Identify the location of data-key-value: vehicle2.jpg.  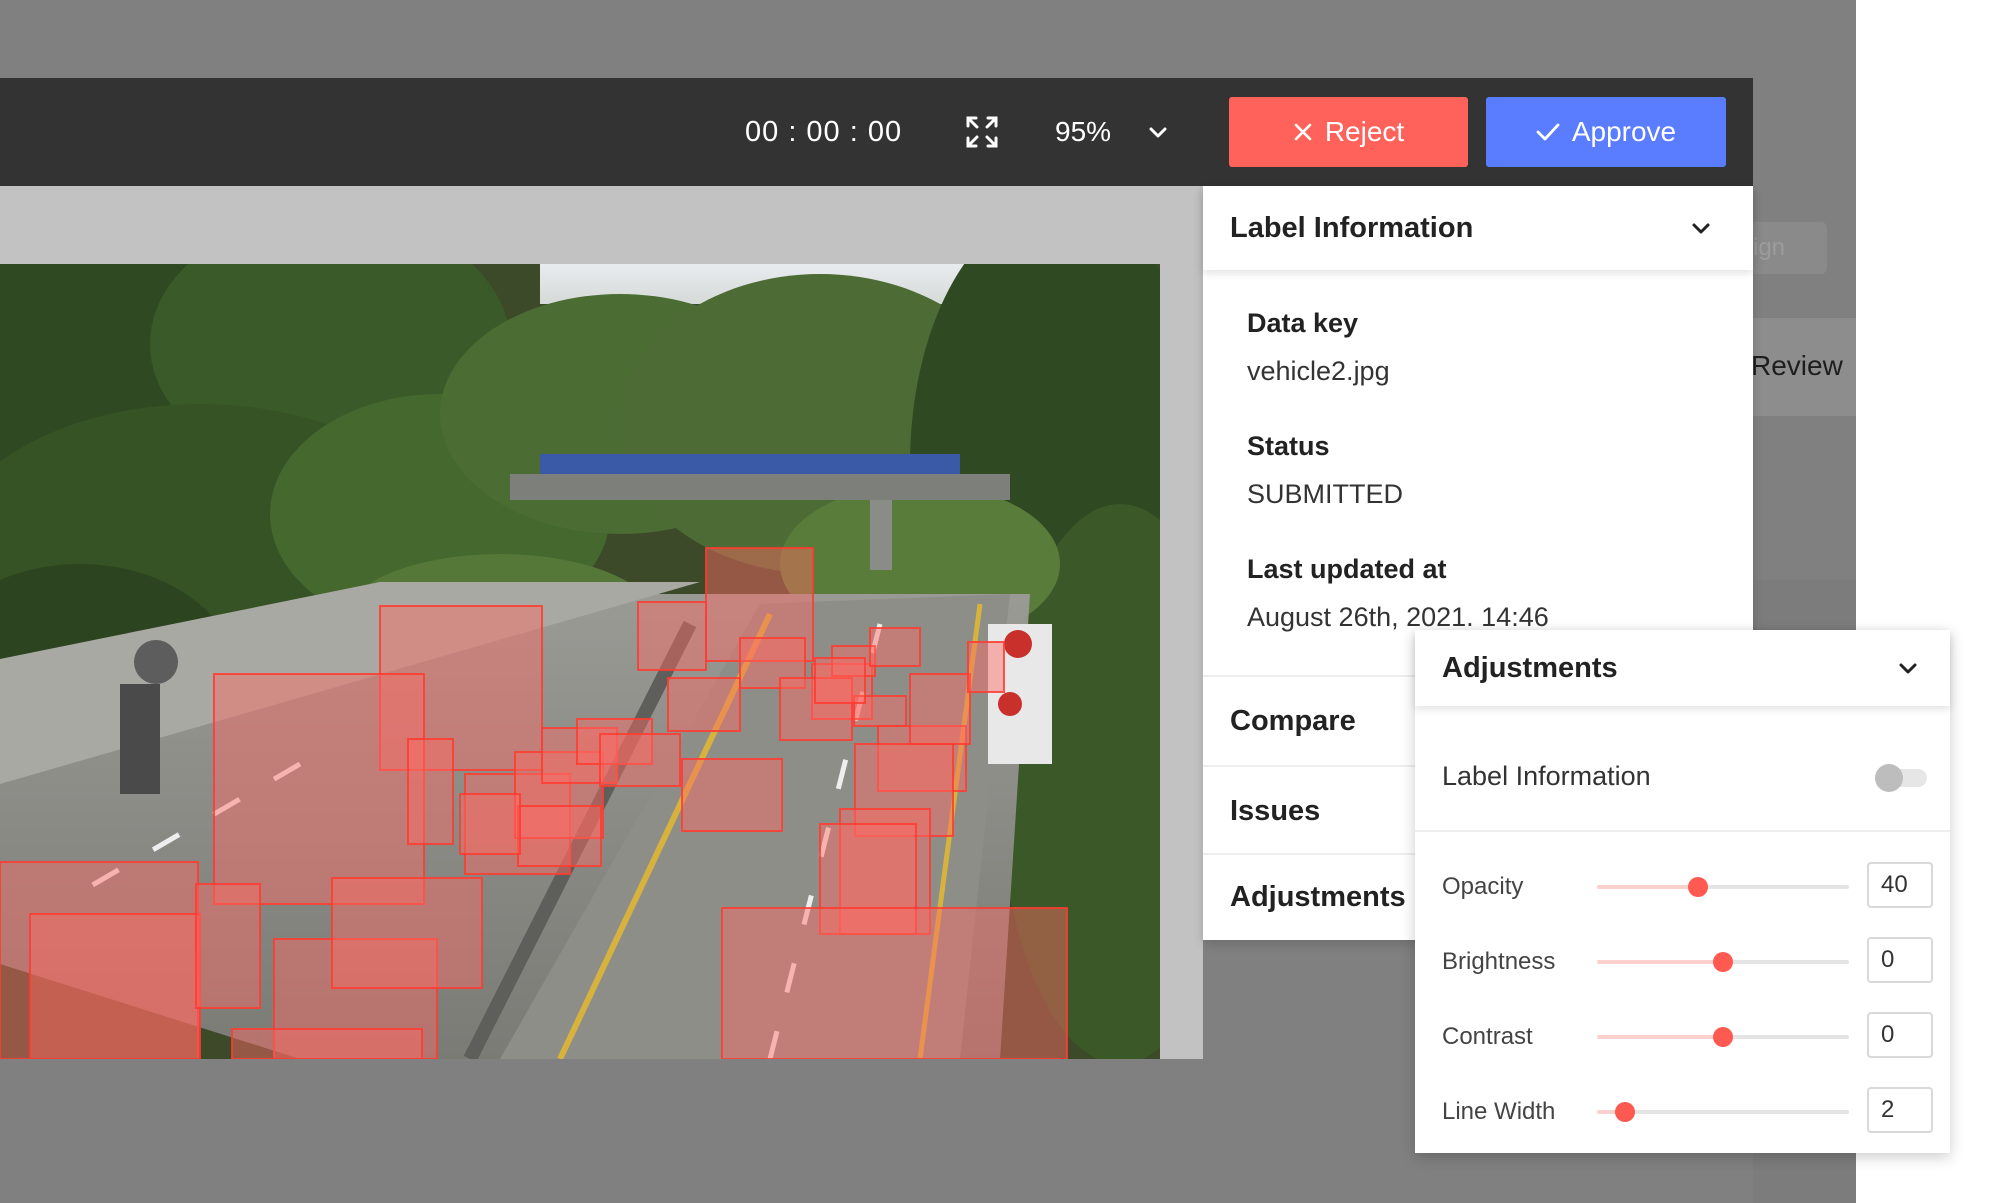
(1318, 371).